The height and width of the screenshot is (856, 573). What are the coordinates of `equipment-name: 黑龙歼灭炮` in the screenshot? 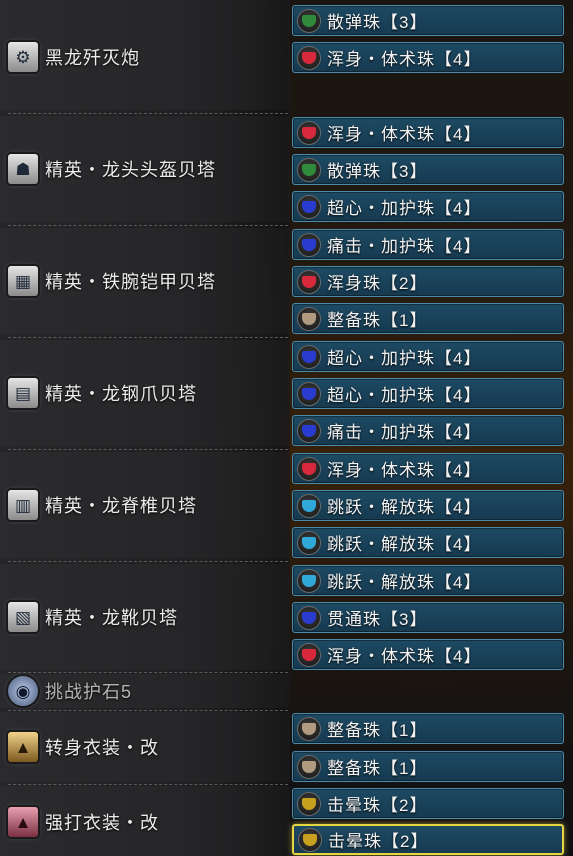 It's located at (92, 58).